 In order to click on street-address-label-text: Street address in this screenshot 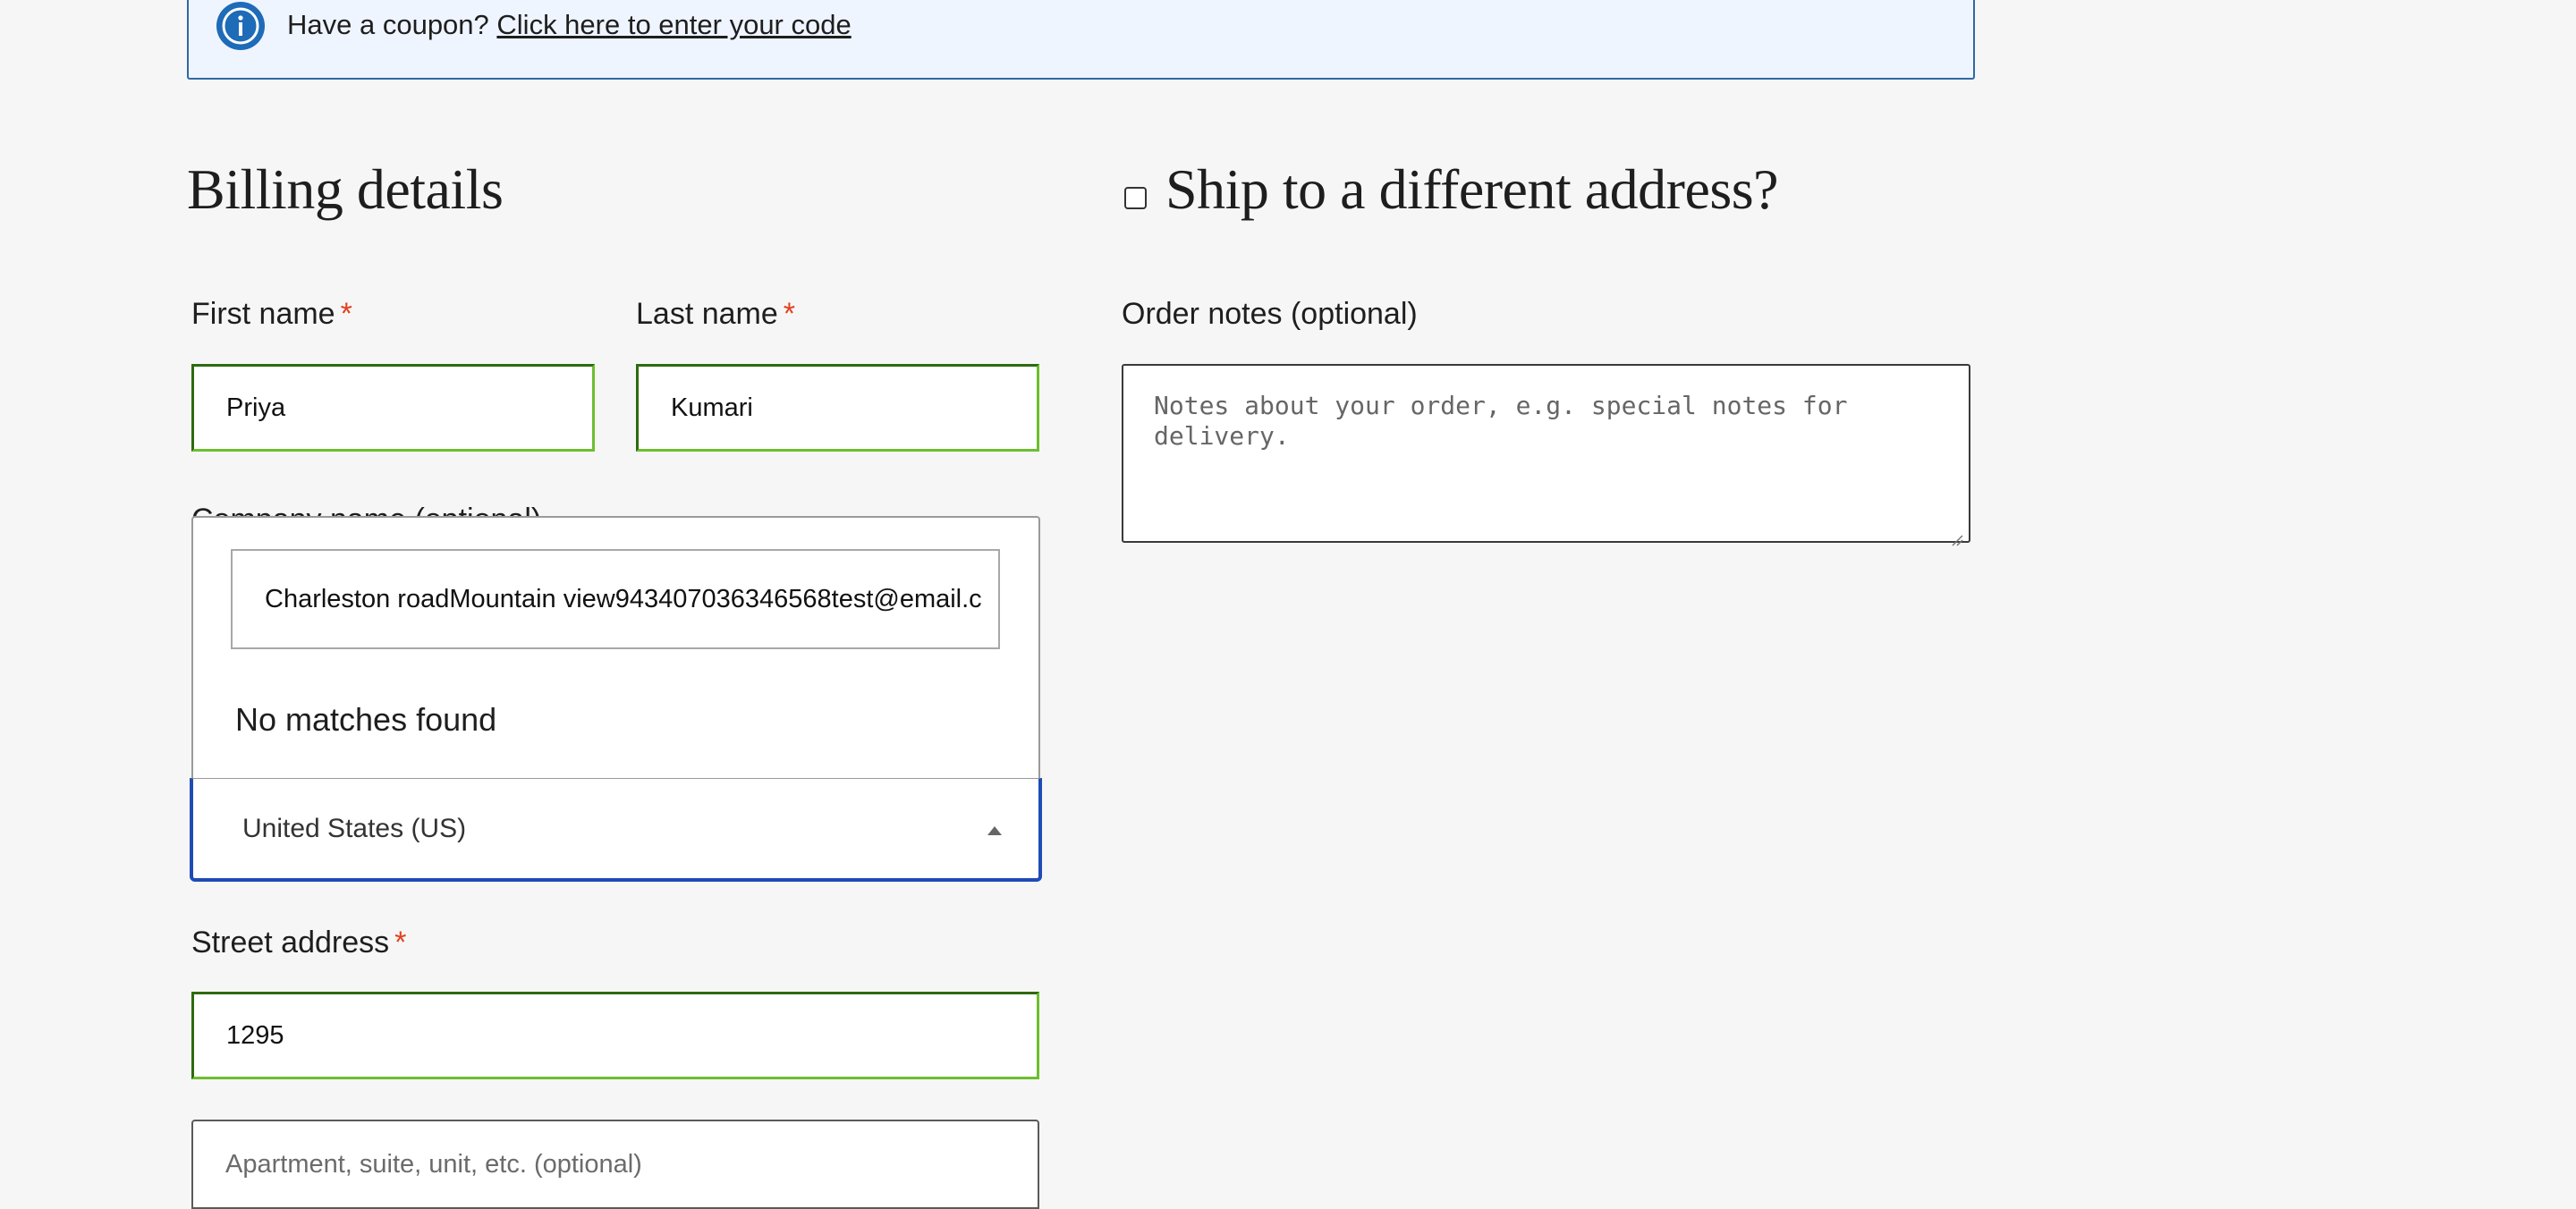, I will do `click(290, 943)`.